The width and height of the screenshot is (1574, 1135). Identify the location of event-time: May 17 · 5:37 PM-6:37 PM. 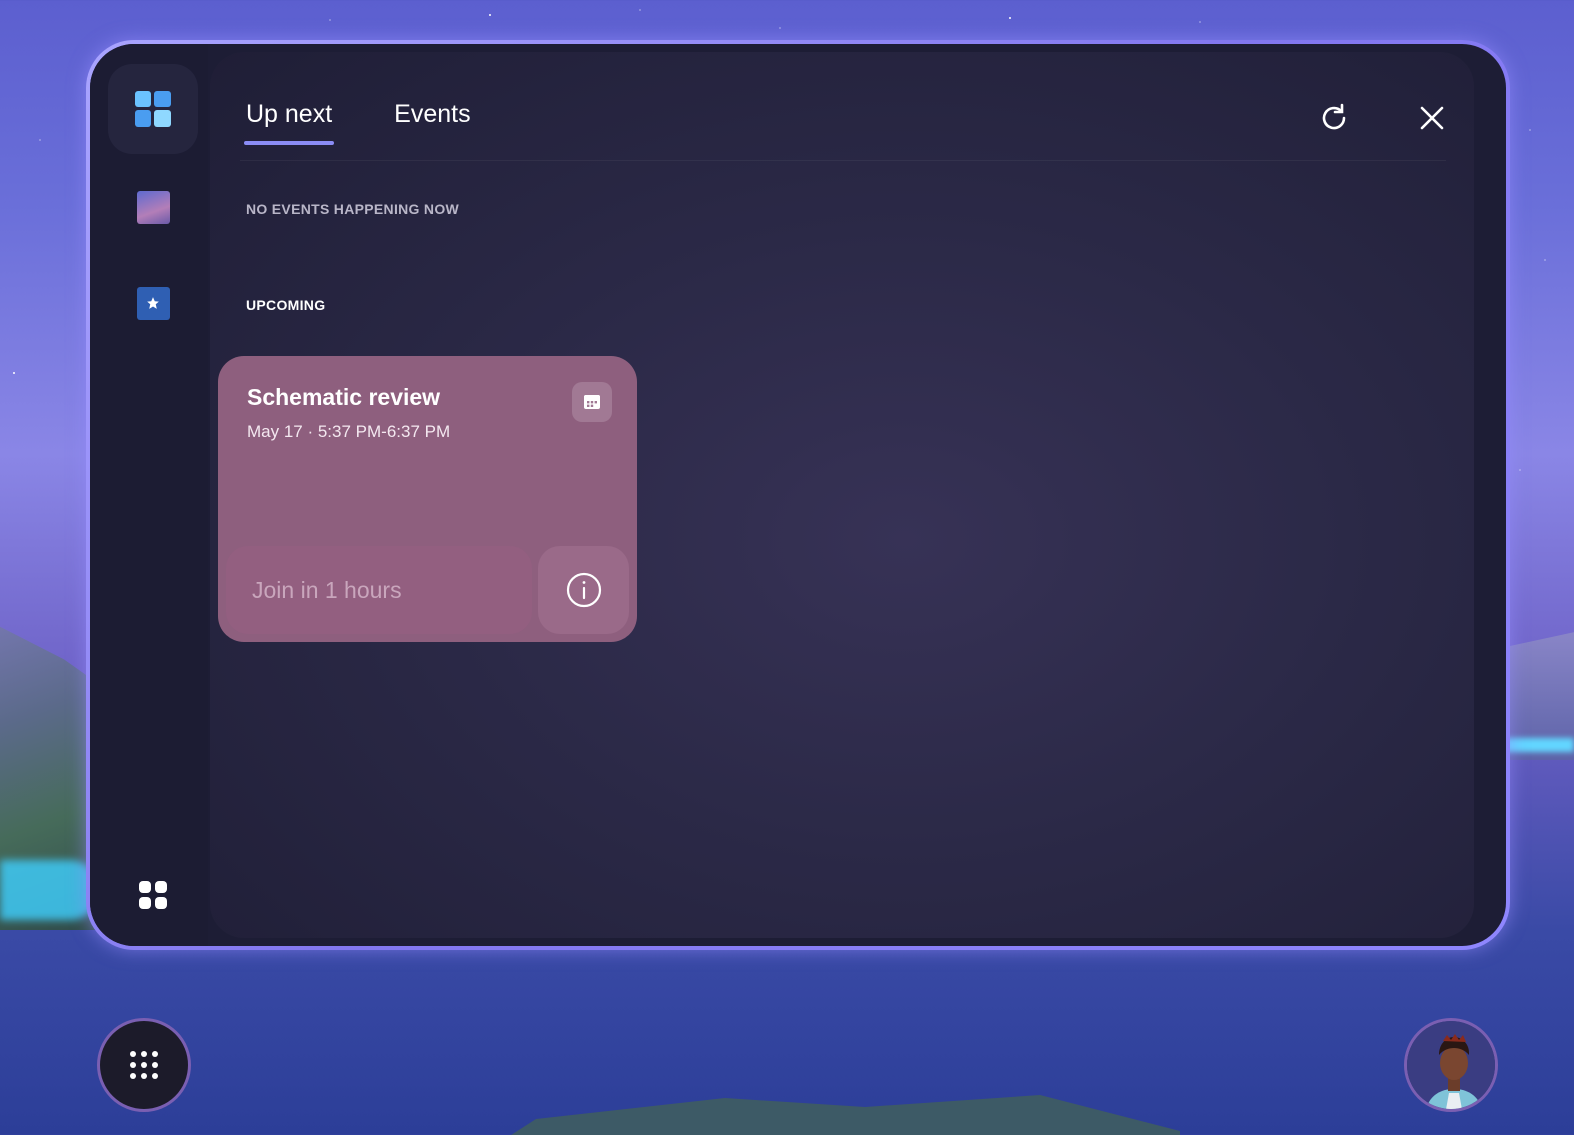
(349, 431).